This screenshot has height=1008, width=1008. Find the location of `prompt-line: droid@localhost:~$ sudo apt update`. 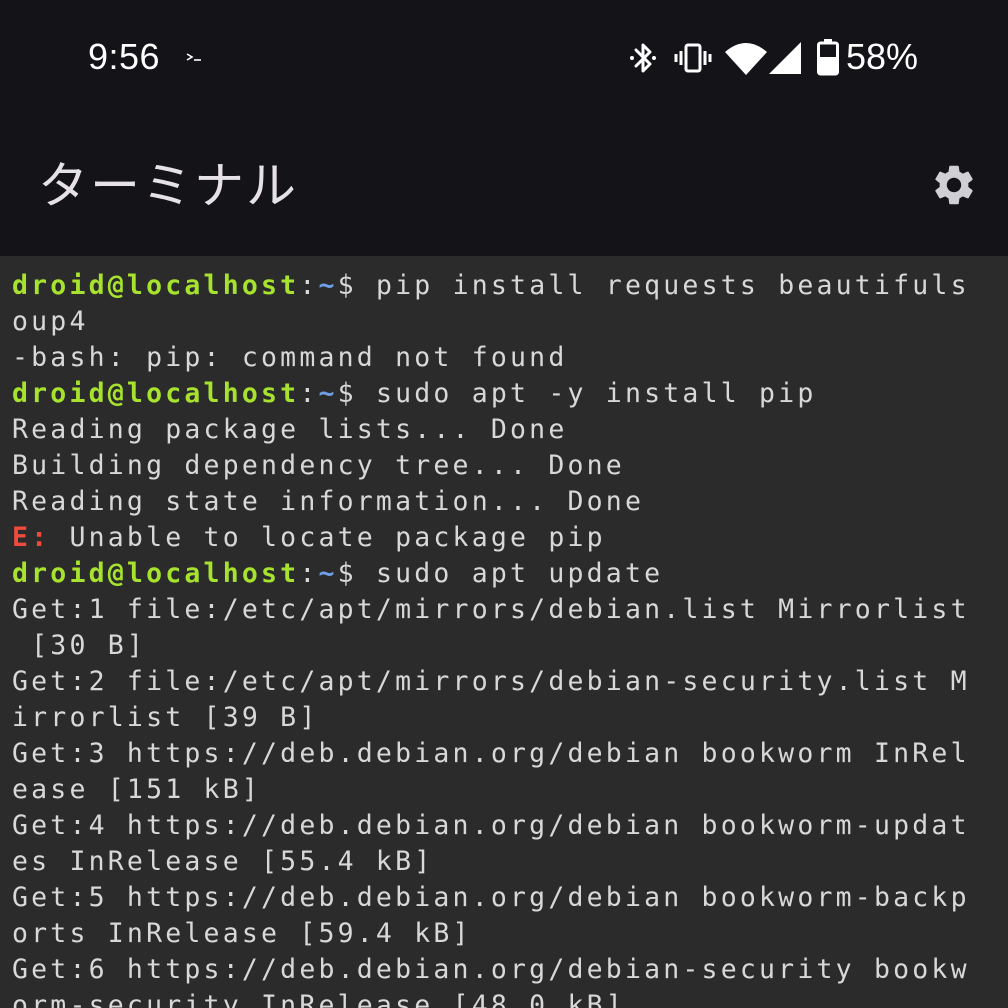

prompt-line: droid@localhost:~$ sudo apt update is located at coordinates (507, 574).